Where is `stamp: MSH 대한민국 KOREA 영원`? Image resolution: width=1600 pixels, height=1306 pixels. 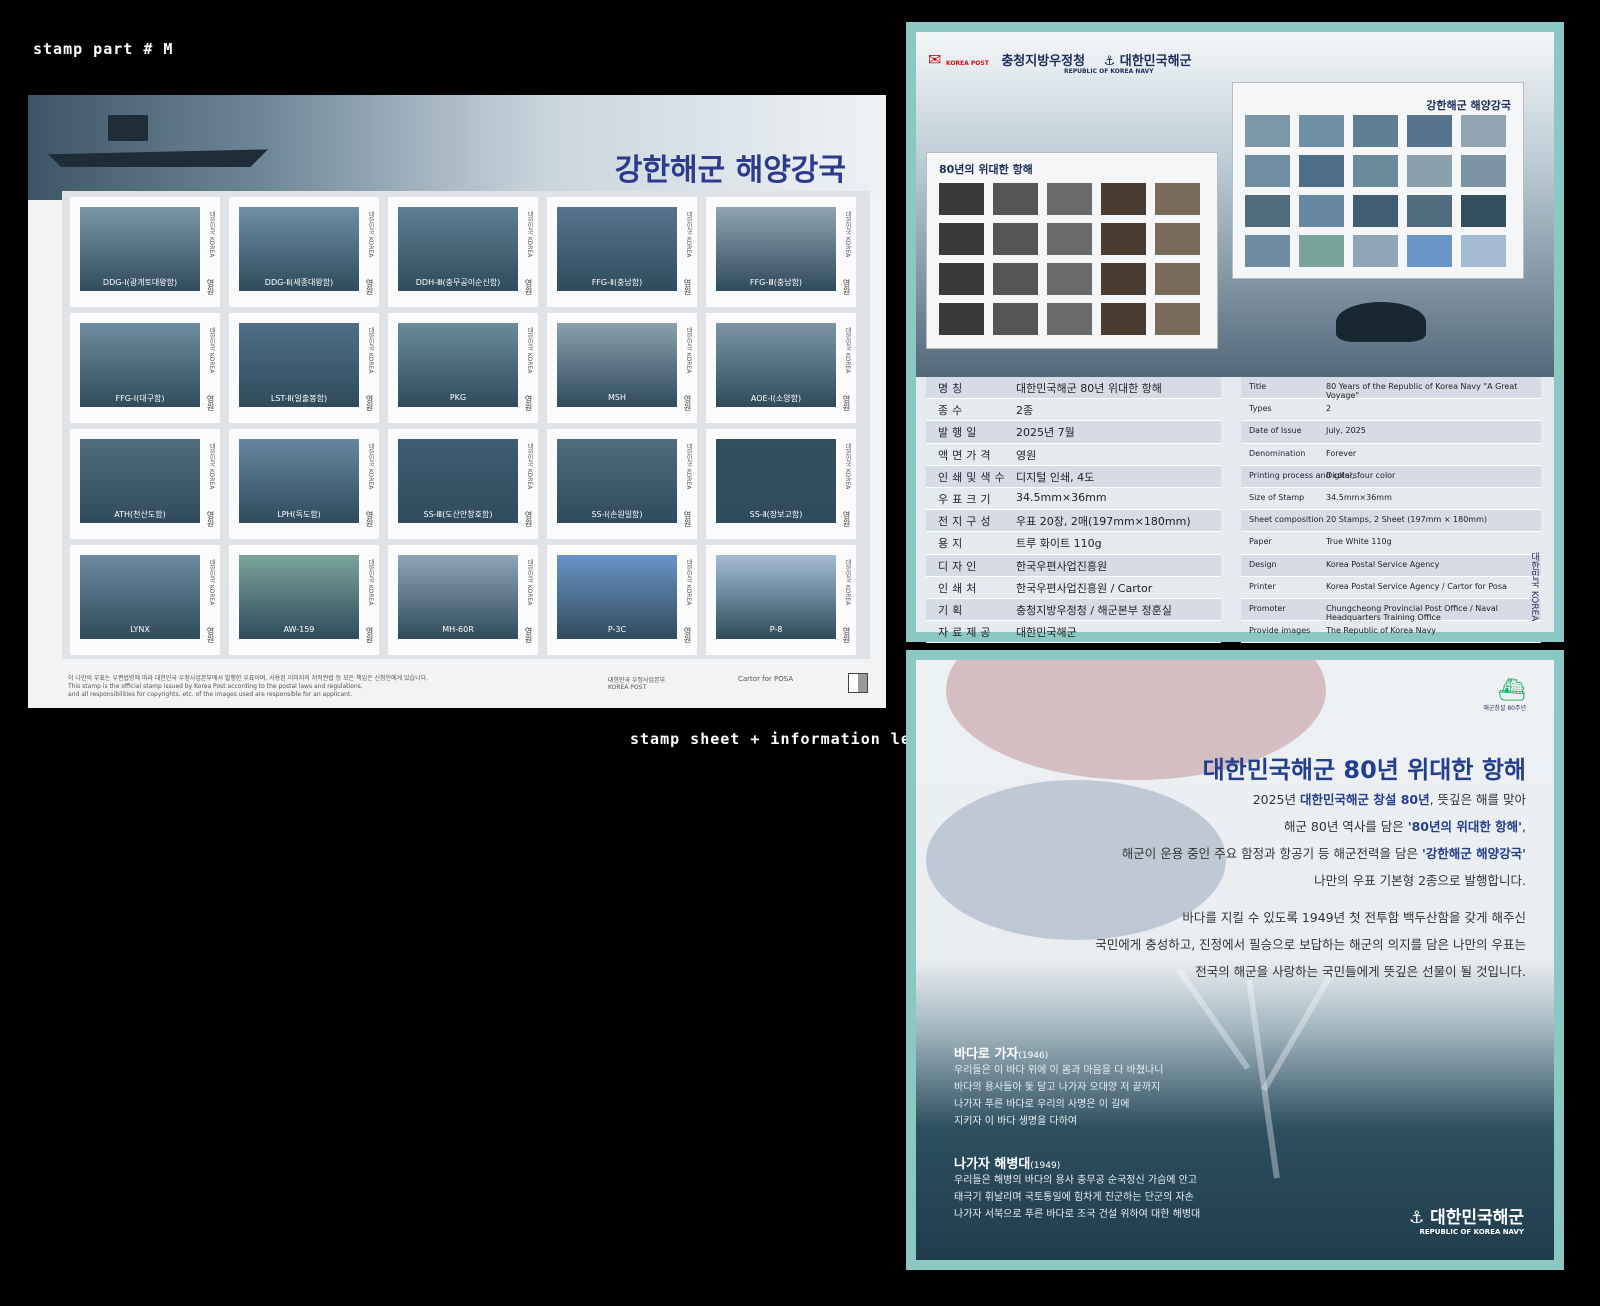 stamp: MSH 대한민국 KOREA 영원 is located at coordinates (622, 368).